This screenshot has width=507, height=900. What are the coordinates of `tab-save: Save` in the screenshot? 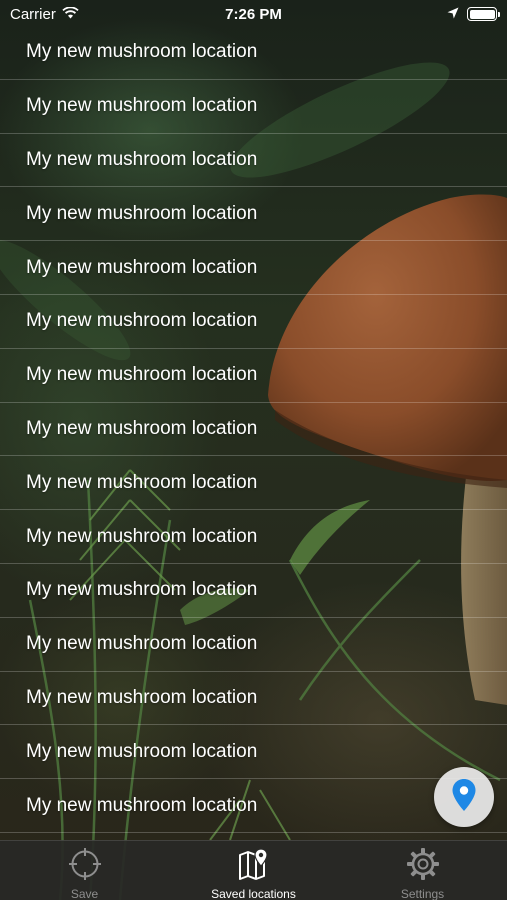 It's located at (84, 870).